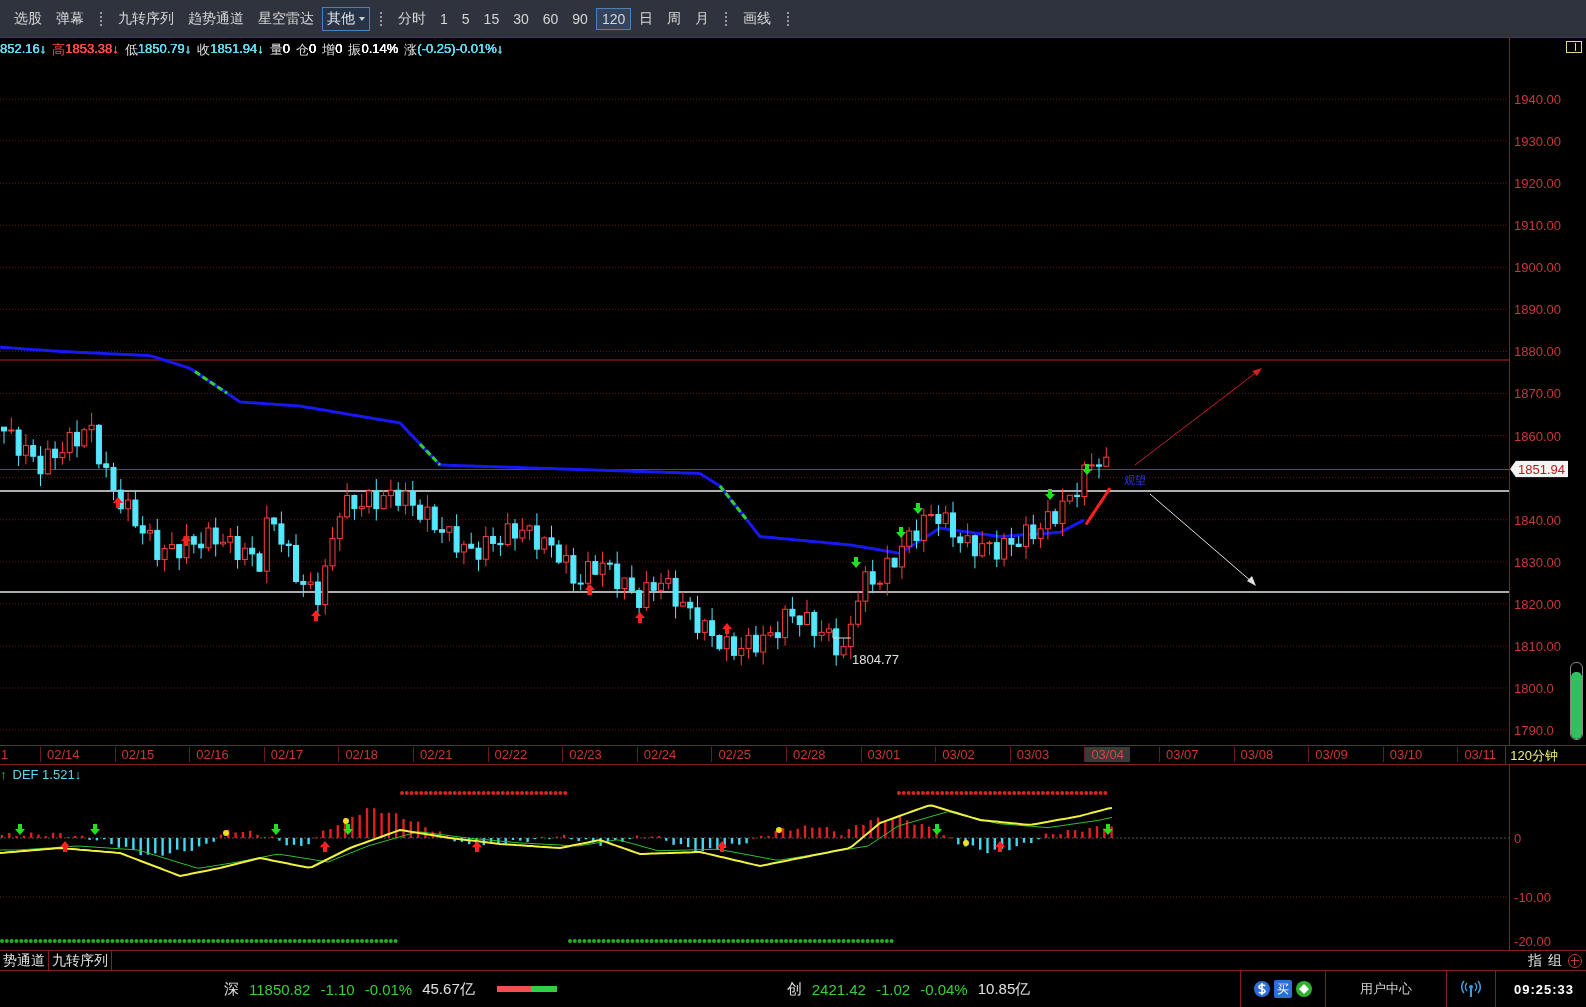 The width and height of the screenshot is (1586, 1007). I want to click on price-axis-label: 1800.0, so click(1534, 688).